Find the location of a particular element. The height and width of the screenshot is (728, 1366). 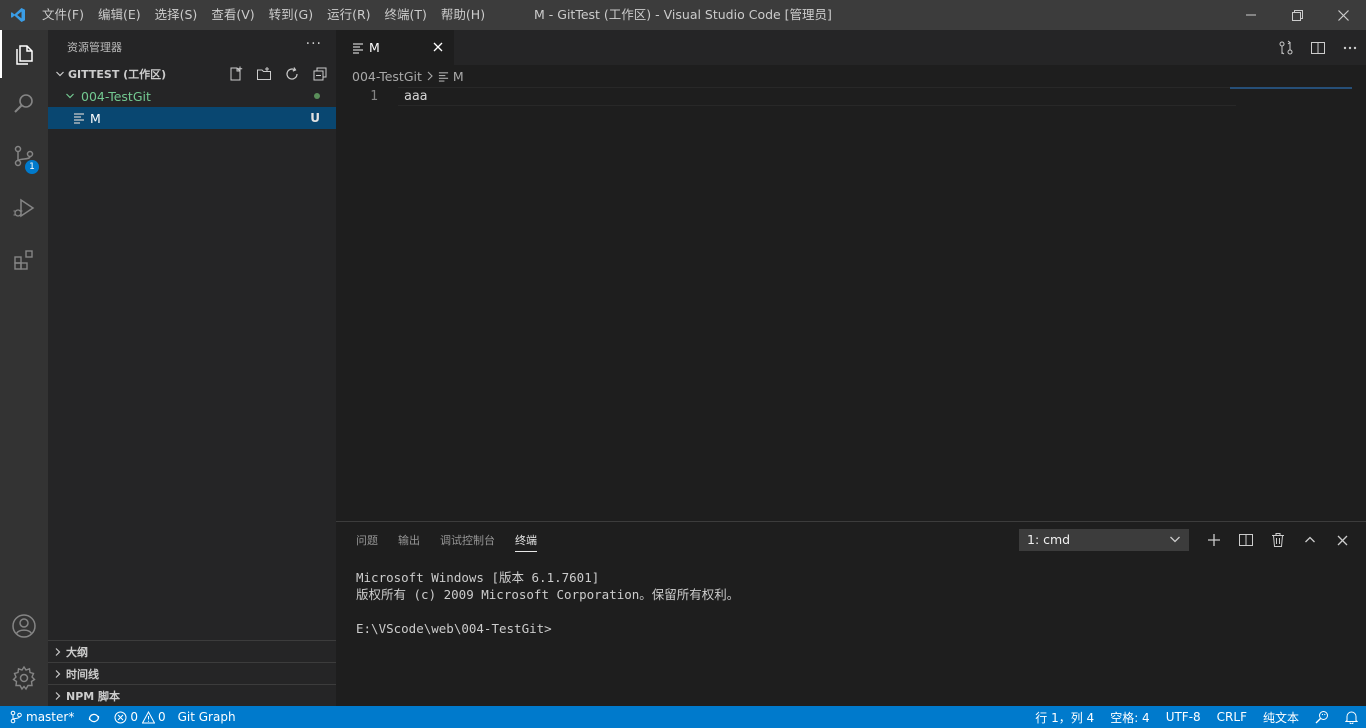

folder-row: 004-TestGit is located at coordinates (192, 96).